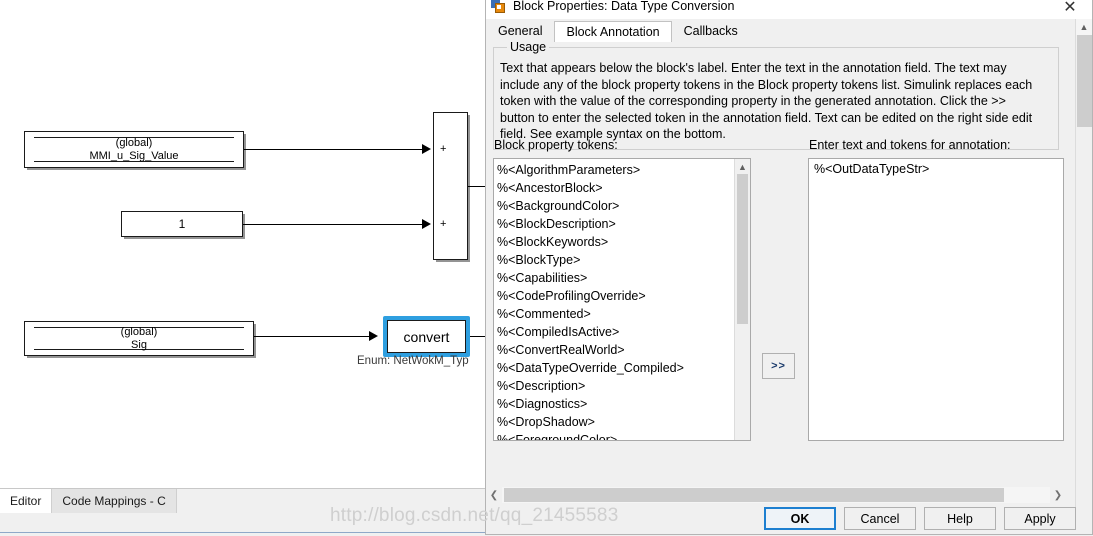 The height and width of the screenshot is (536, 1093). I want to click on cancel-button: Cancel, so click(880, 518).